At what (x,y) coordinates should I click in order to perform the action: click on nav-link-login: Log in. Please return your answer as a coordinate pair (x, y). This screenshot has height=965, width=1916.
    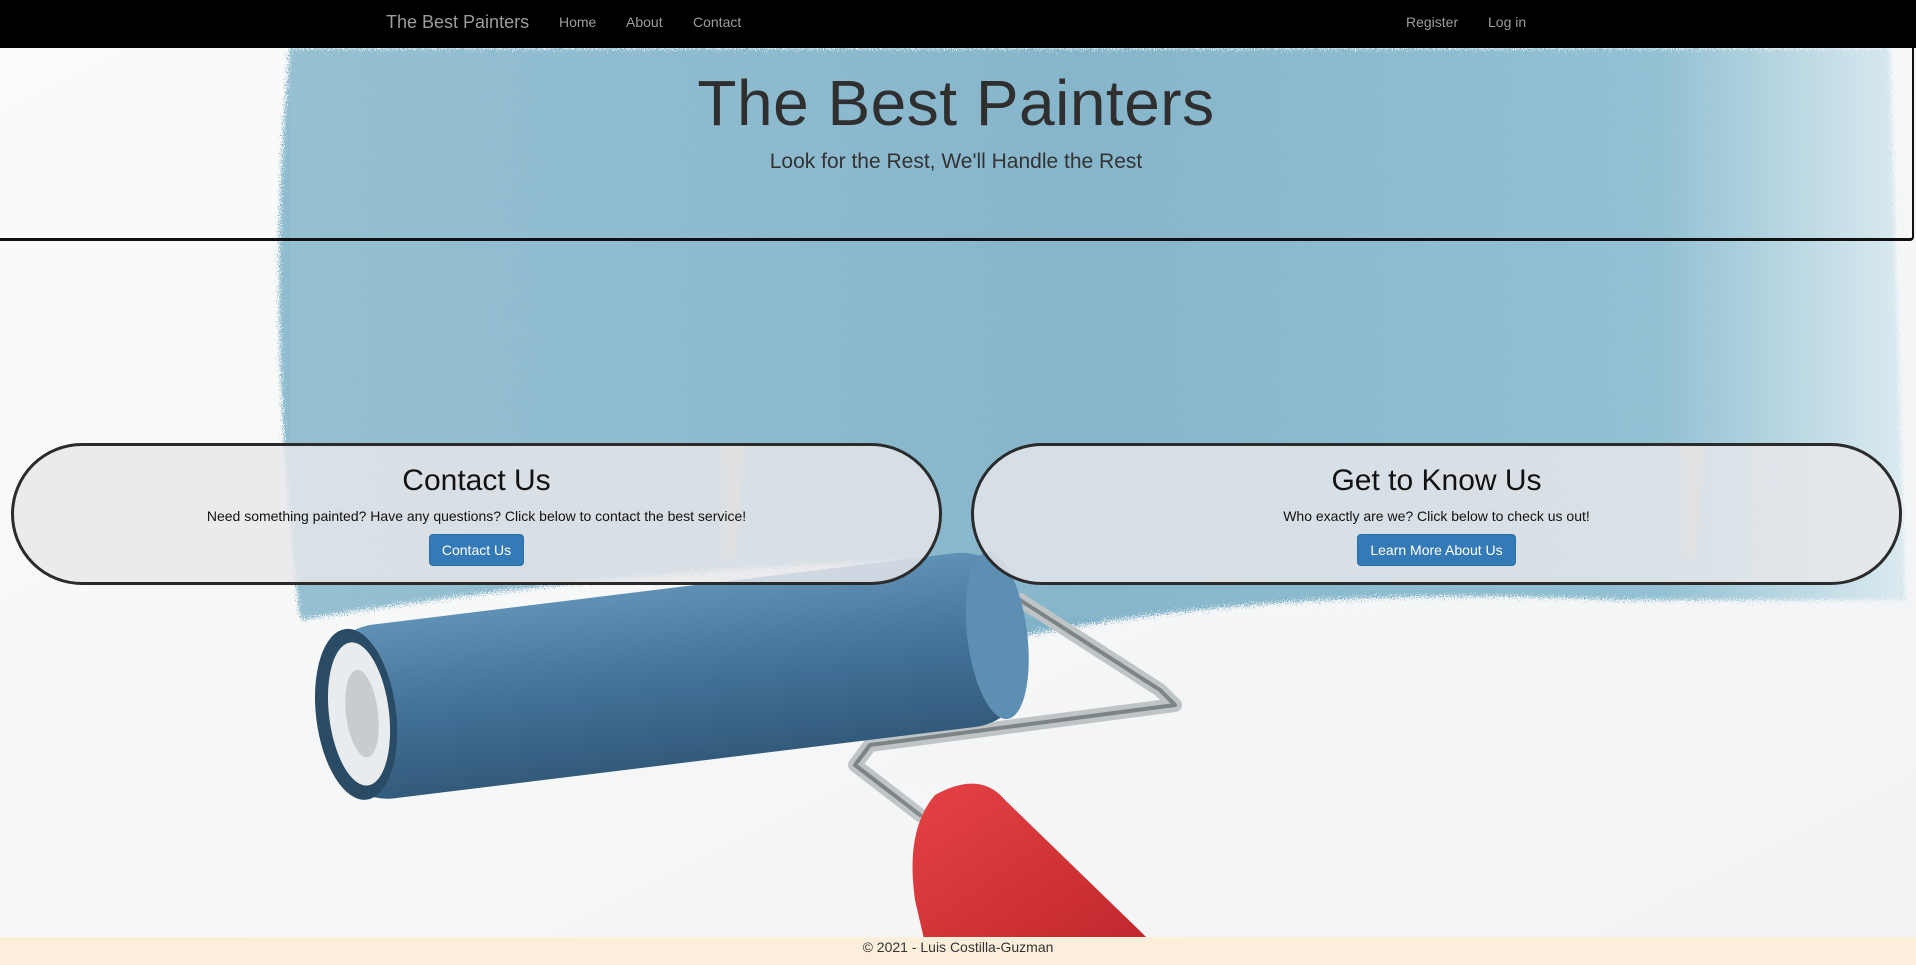
    Looking at the image, I should click on (1507, 22).